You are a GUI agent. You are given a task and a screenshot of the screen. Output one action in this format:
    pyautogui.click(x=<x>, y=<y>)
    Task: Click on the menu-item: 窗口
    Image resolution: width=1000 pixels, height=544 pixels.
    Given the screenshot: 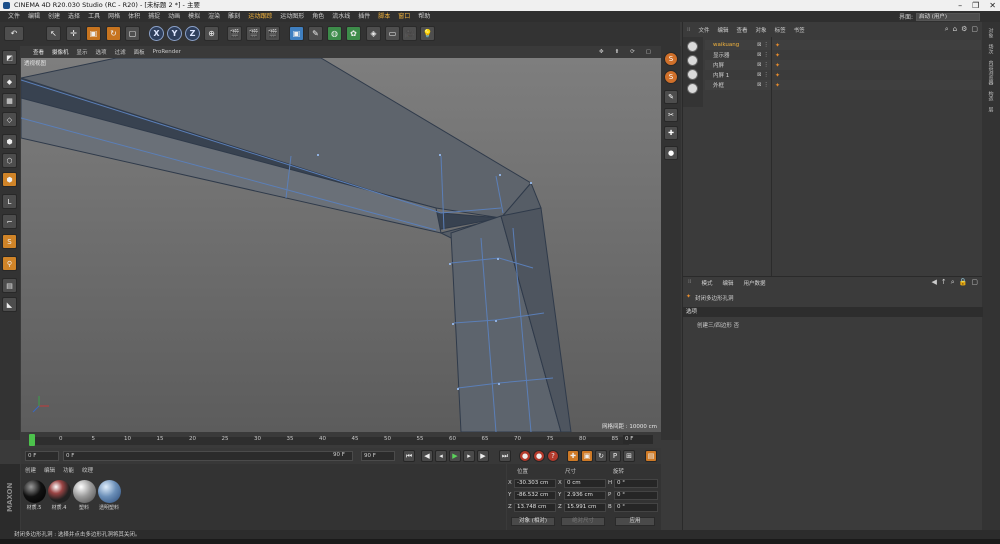 What is the action you would take?
    pyautogui.click(x=404, y=16)
    